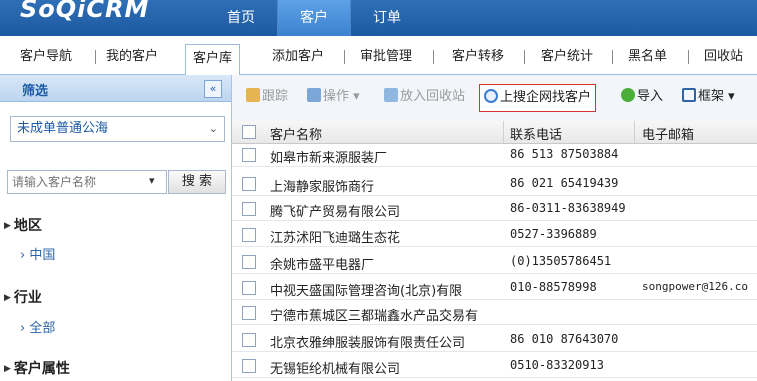  I want to click on track-label: 跟踪, so click(275, 96).